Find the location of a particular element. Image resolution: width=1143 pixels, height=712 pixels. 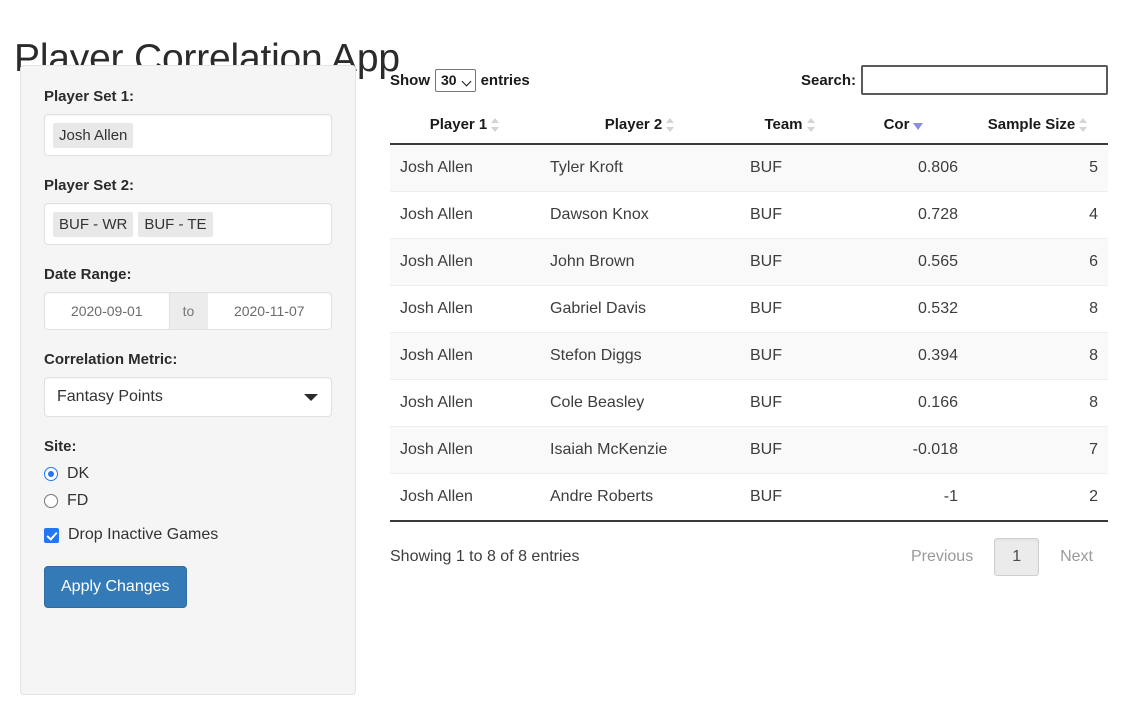

site-radio-dk: DK is located at coordinates (188, 474).